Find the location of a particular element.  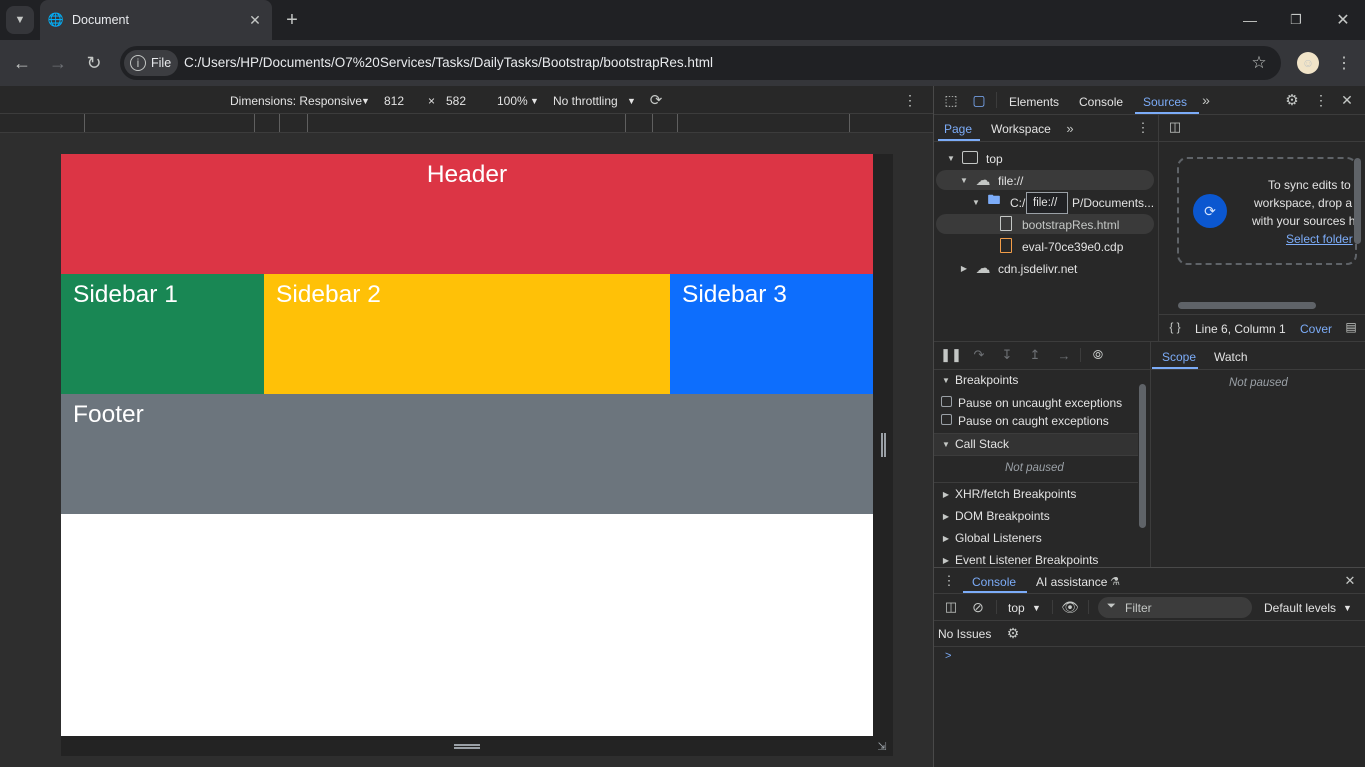

tree-top: top is located at coordinates (994, 159).